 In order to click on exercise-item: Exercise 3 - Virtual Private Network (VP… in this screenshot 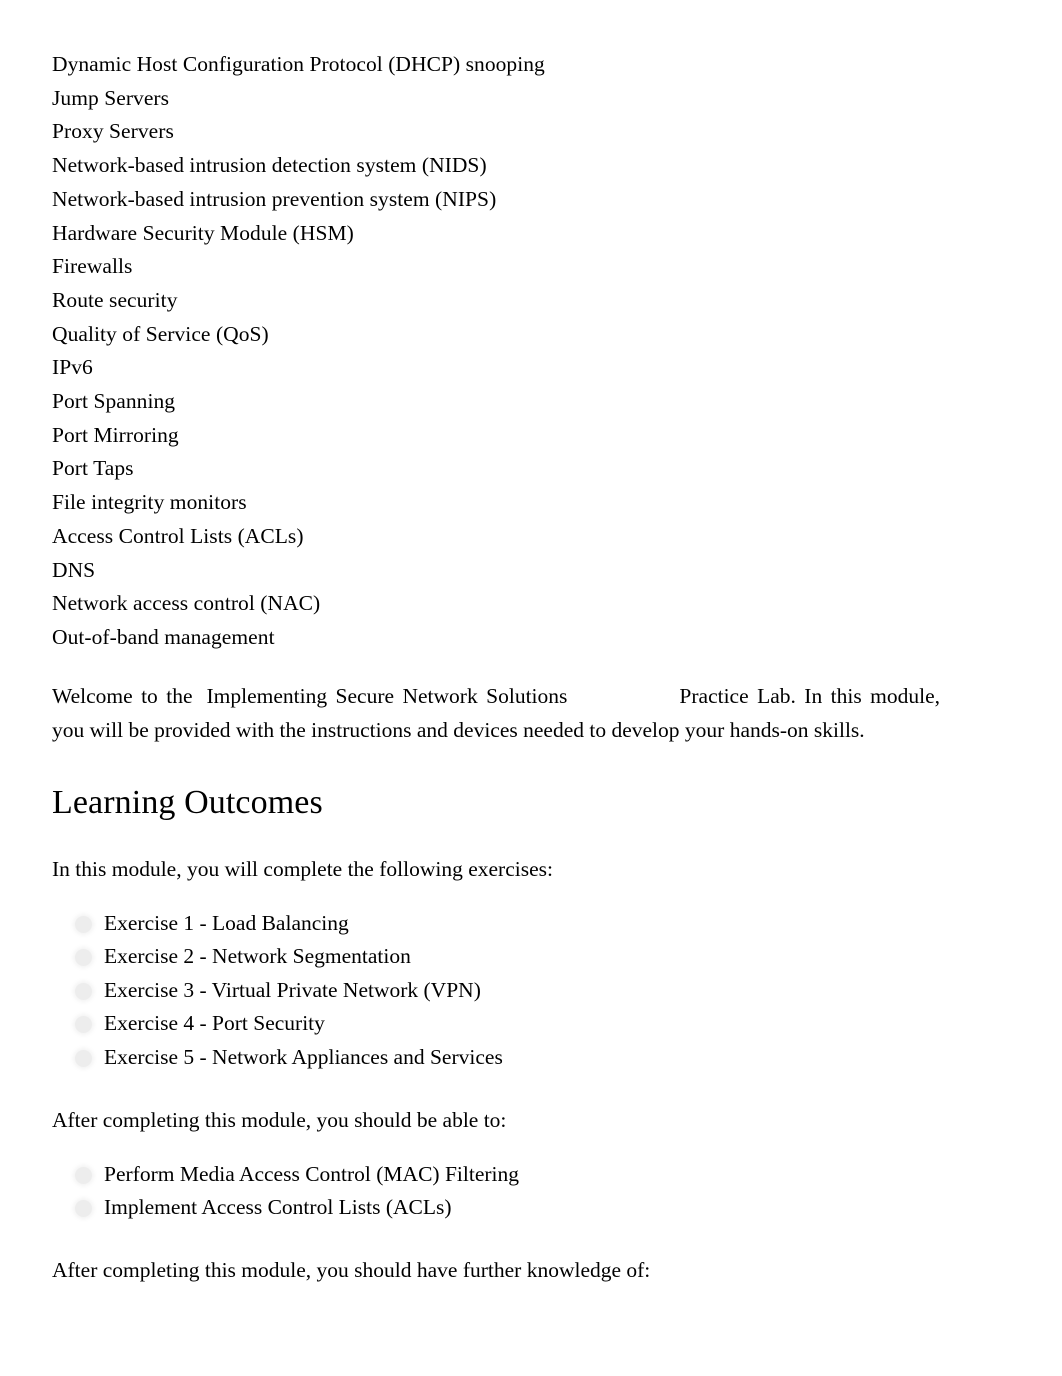, I will do `click(495, 991)`.